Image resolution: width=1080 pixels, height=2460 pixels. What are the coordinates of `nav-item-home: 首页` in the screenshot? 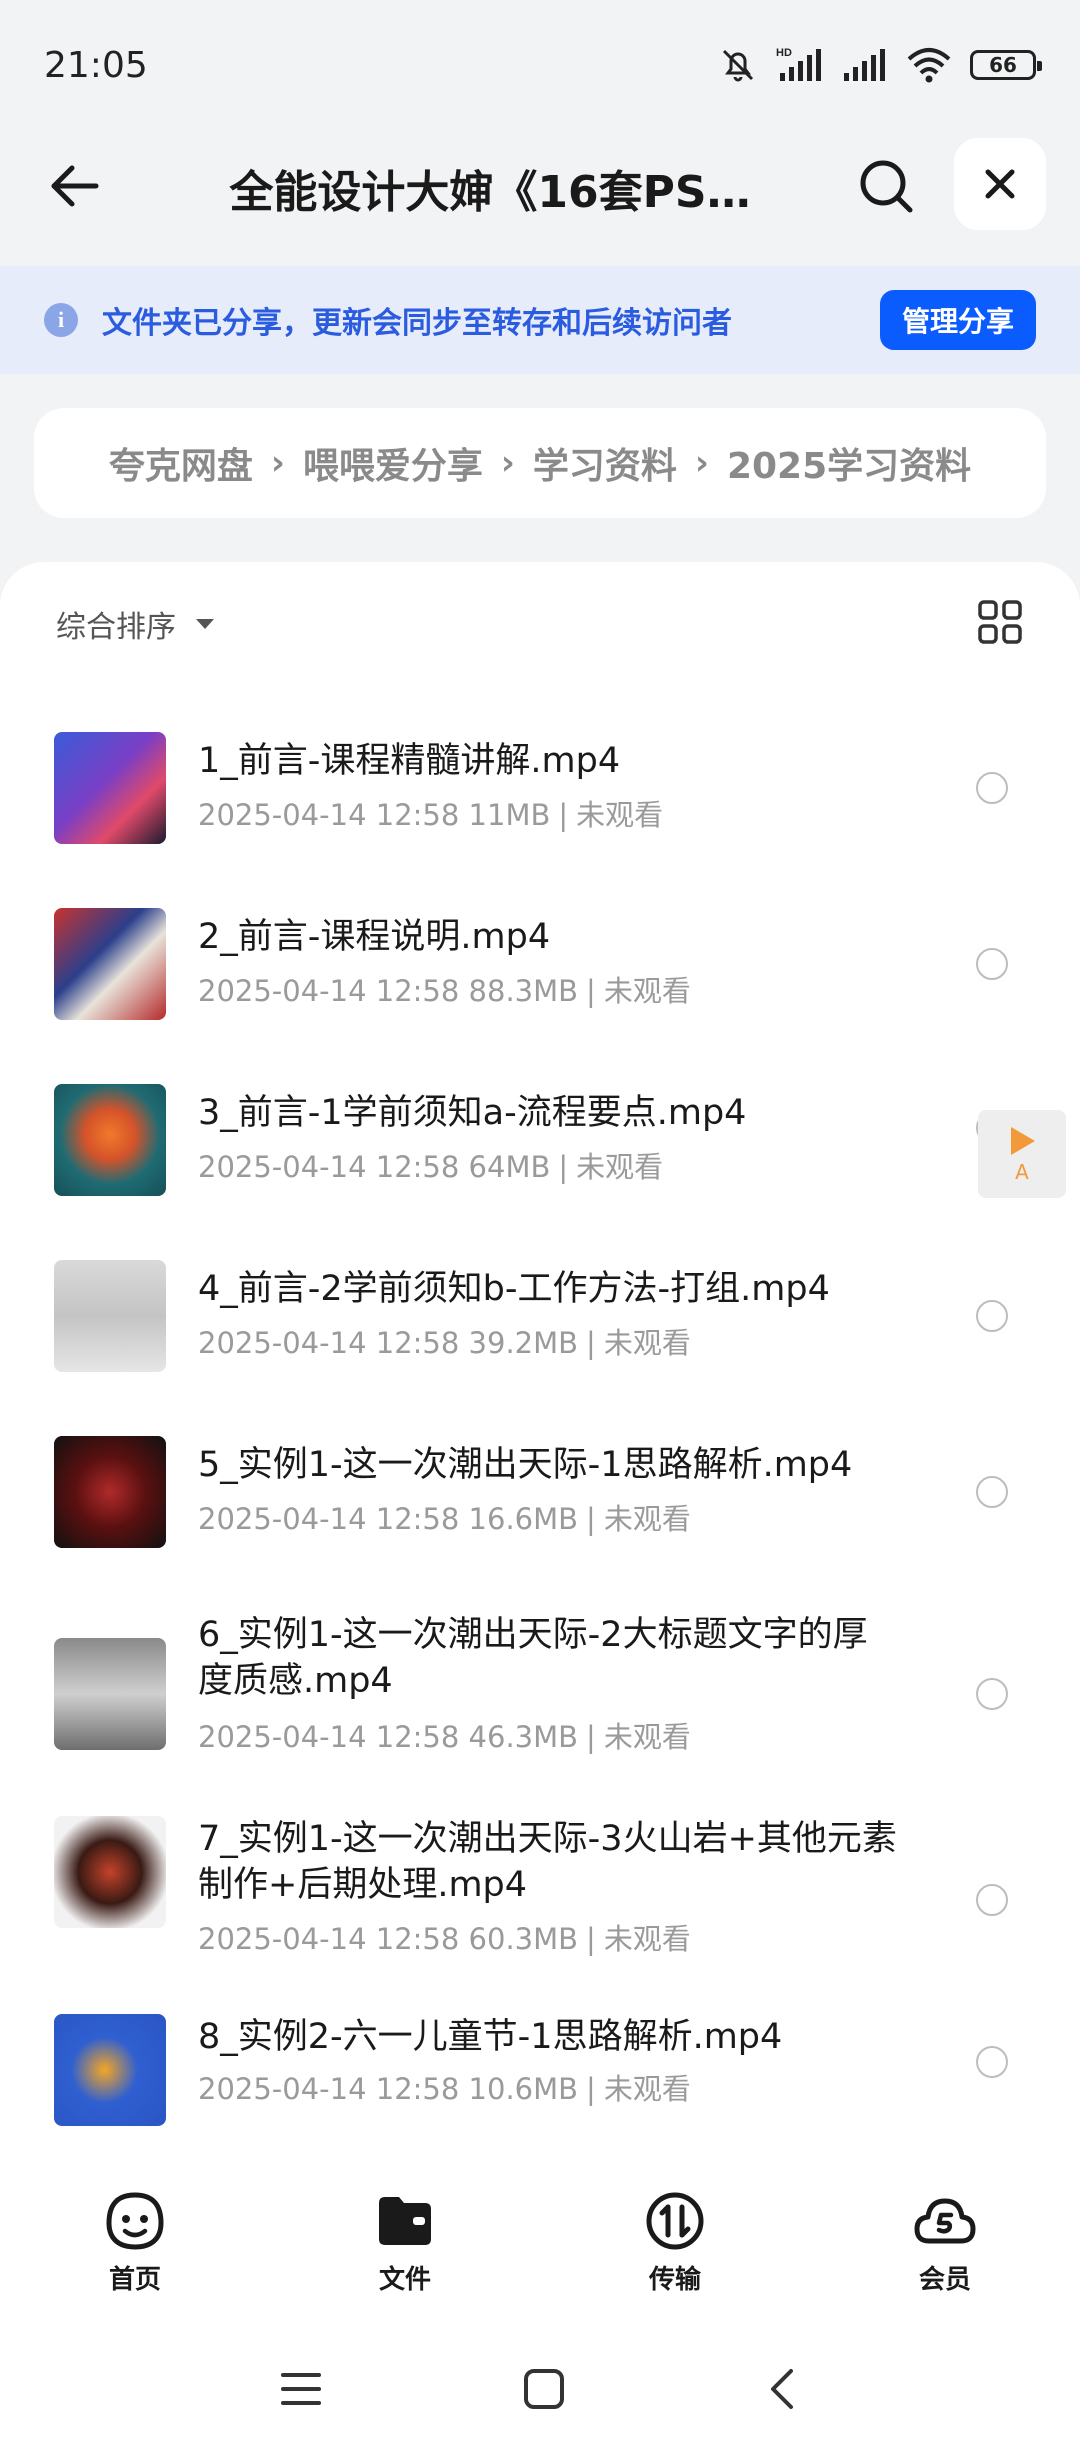 It's located at (135, 2242).